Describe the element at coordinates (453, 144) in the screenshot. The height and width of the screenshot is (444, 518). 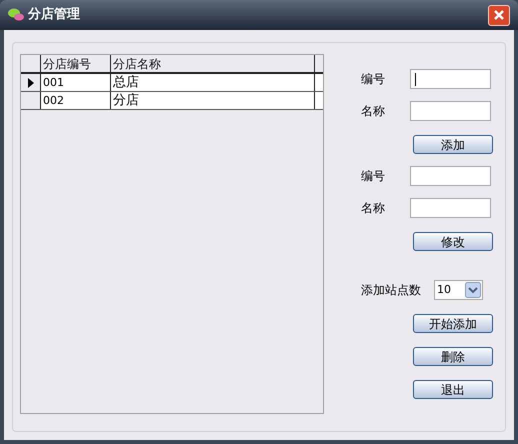
I see `action-button: 添加` at that location.